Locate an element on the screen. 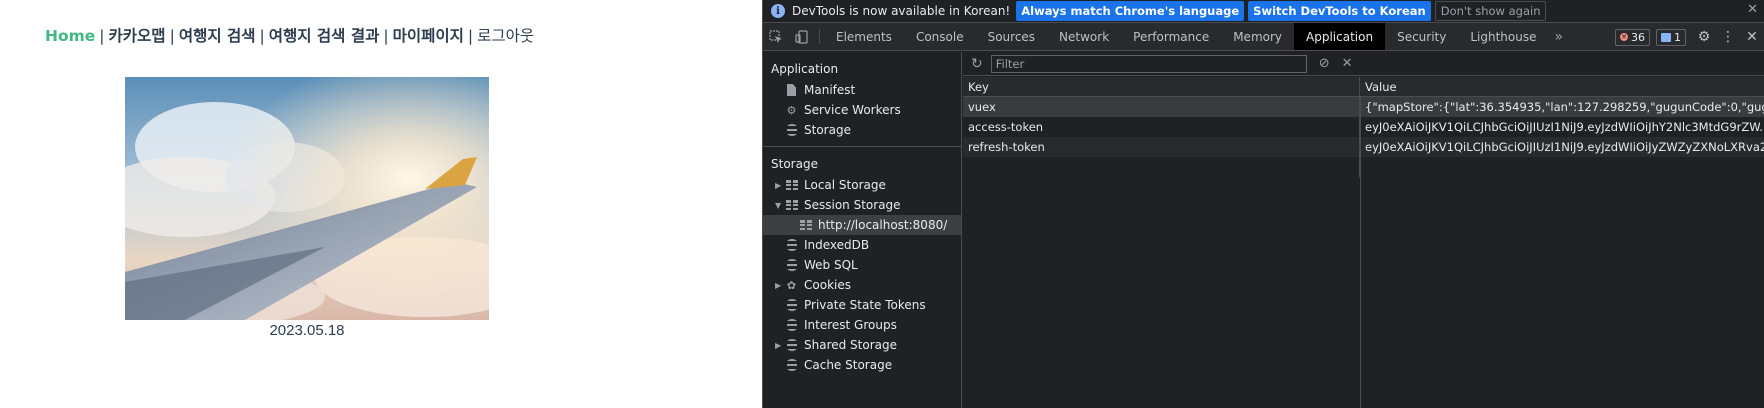 The height and width of the screenshot is (408, 1764). switch-language-button: Switch DevTools to Korean is located at coordinates (1339, 11).